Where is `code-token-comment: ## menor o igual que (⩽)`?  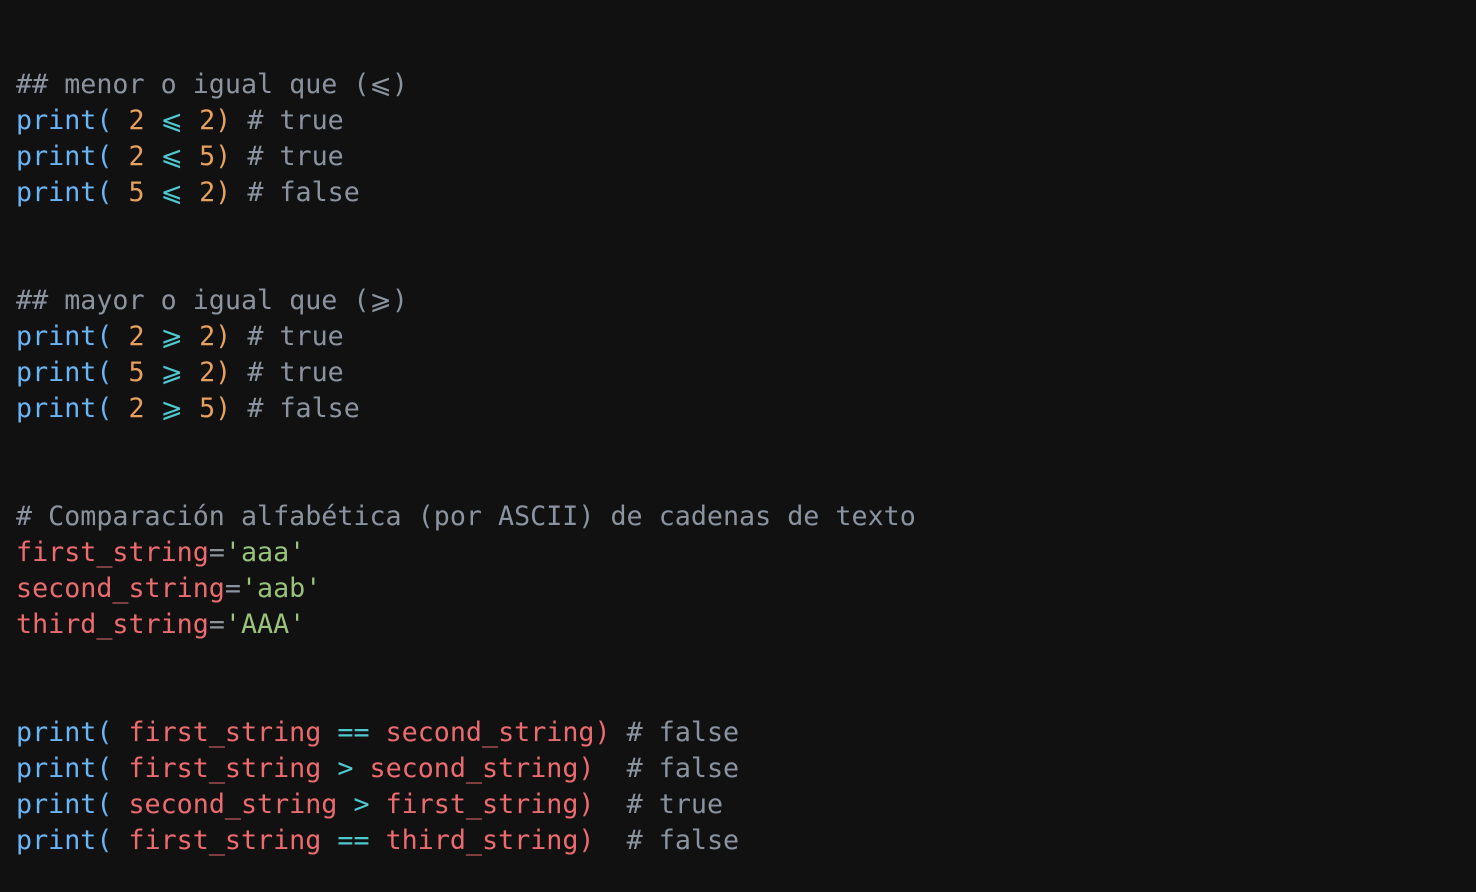 code-token-comment: ## menor o igual que (⩽) is located at coordinates (212, 84).